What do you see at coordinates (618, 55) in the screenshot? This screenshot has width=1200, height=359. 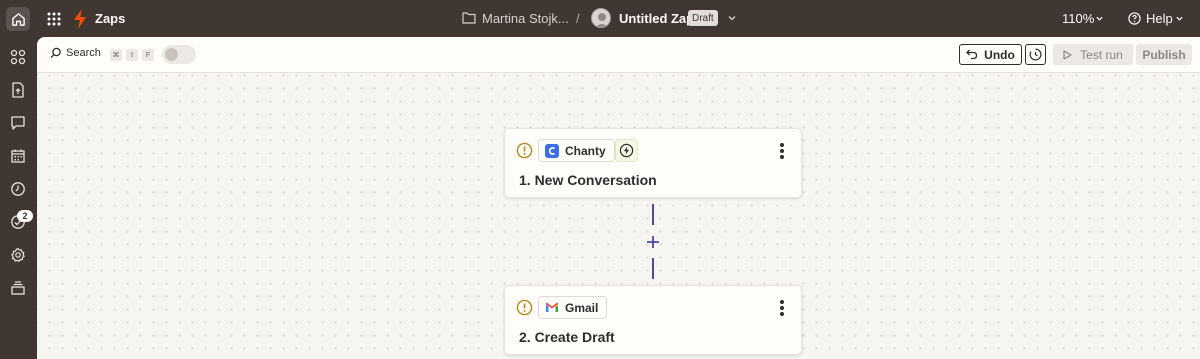 I see `editor-toolbar: Search ⌘ ⇧ F Undo Test run Publish` at bounding box center [618, 55].